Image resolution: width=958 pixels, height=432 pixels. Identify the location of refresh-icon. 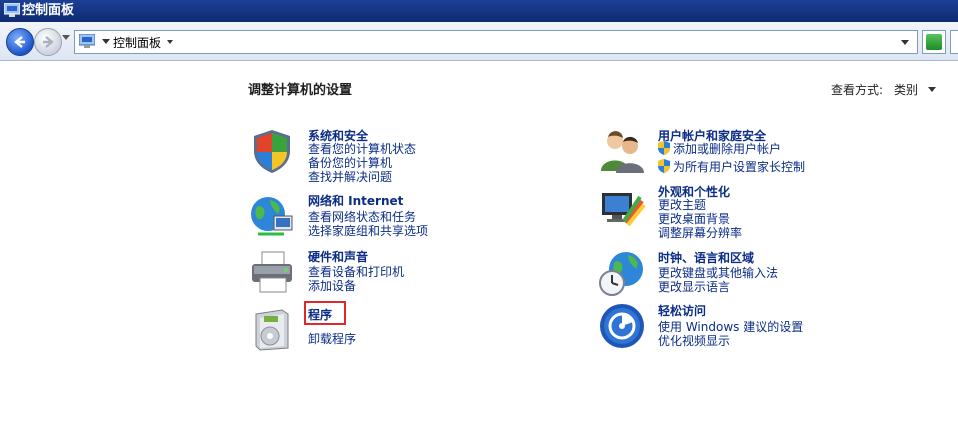
(934, 42).